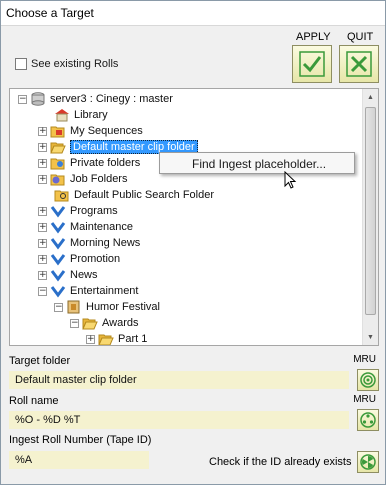 The height and width of the screenshot is (485, 386). I want to click on close-icon, so click(359, 64).